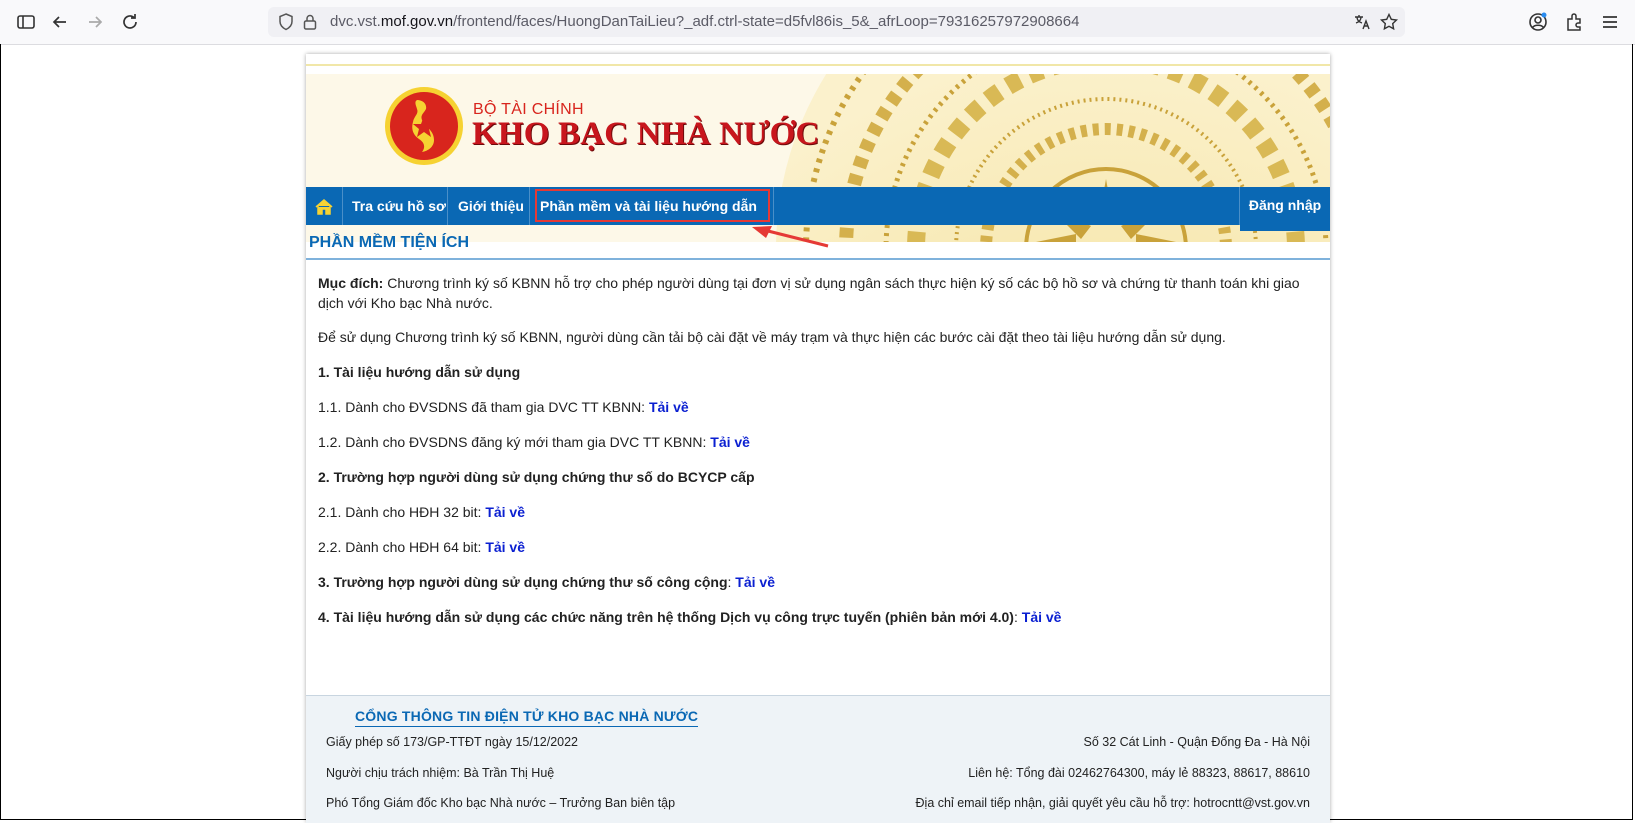  Describe the element at coordinates (424, 126) in the screenshot. I see `kbnn-emblem-logo` at that location.